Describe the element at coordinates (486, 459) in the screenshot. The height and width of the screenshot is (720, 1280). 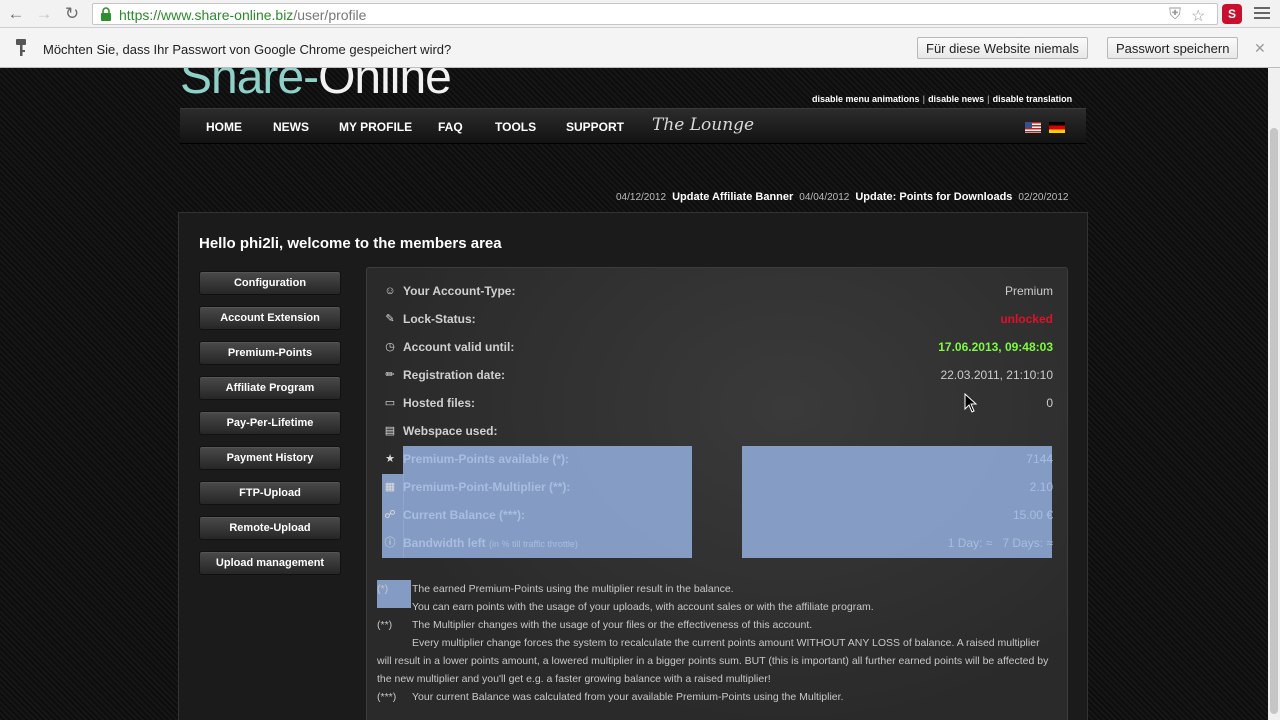
I see `row-label: Premium-Points available (*):` at that location.